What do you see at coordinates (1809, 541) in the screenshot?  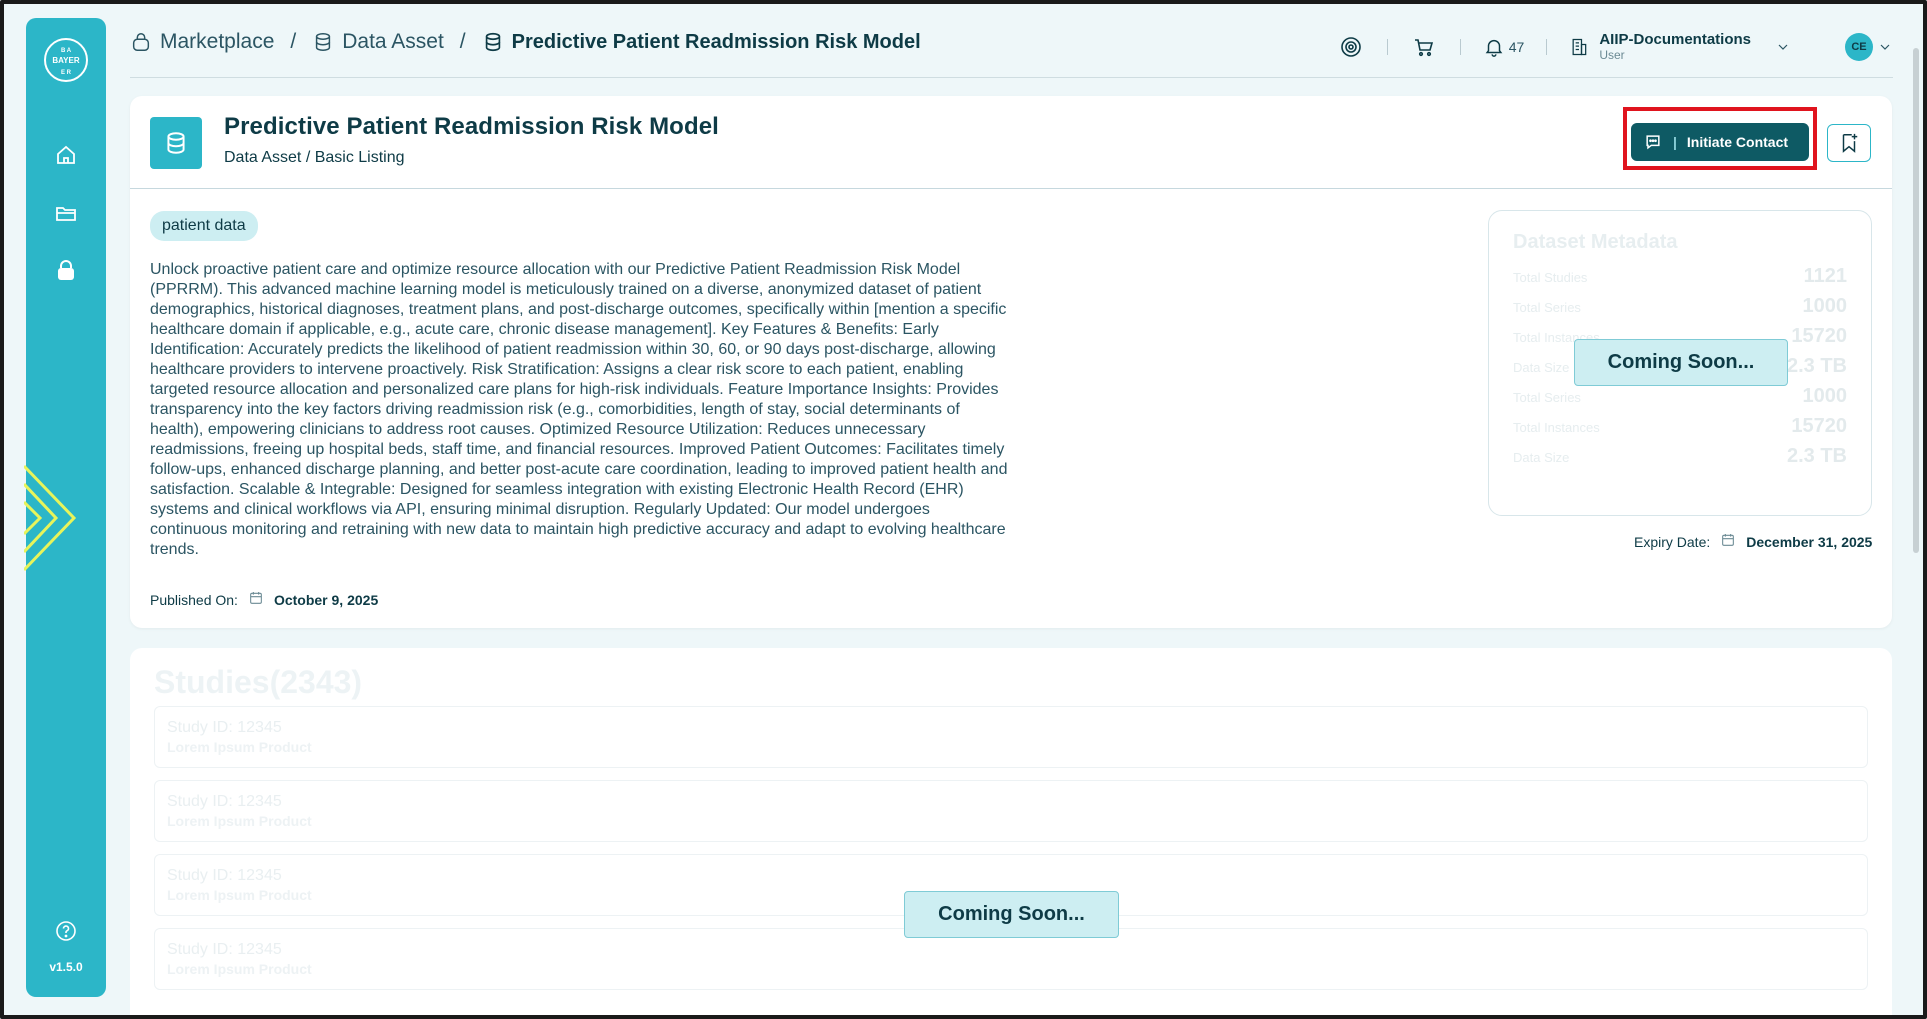 I see `expiry-date-value: December 31, 2025` at bounding box center [1809, 541].